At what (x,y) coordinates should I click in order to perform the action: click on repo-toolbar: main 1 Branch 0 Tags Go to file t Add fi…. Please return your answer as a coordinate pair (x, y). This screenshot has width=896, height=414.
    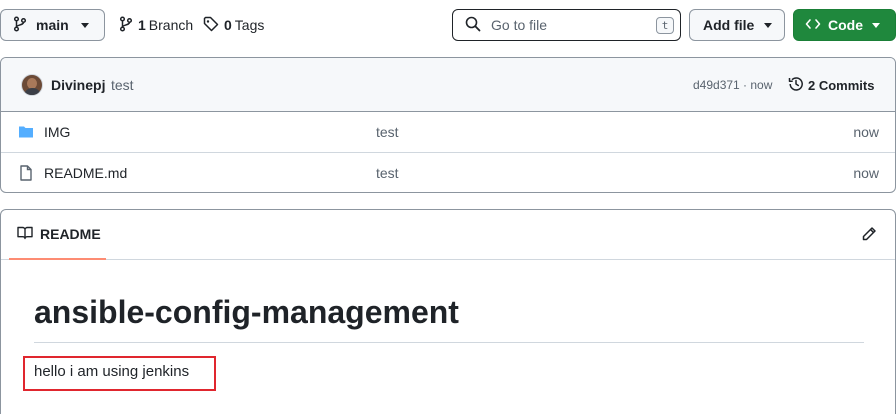
    Looking at the image, I should click on (448, 25).